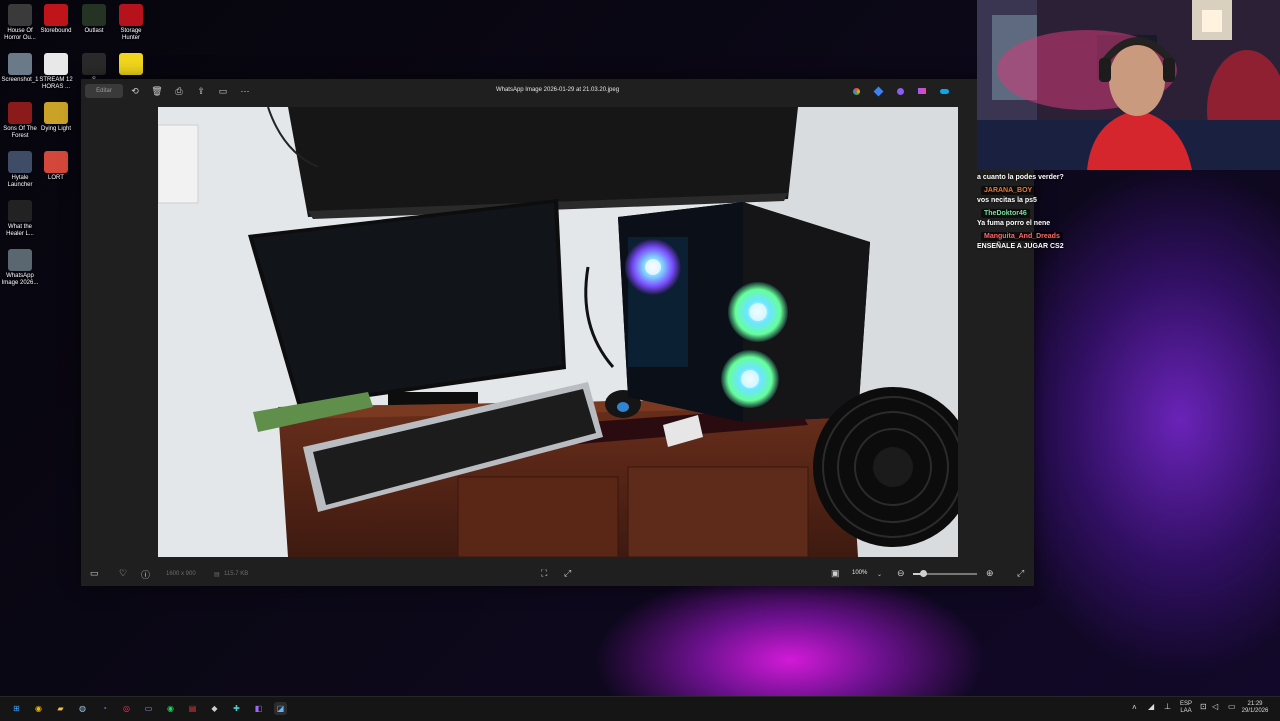 Image resolution: width=1280 pixels, height=721 pixels. I want to click on desktop-icon-label: Sons Of The Forest, so click(20, 132).